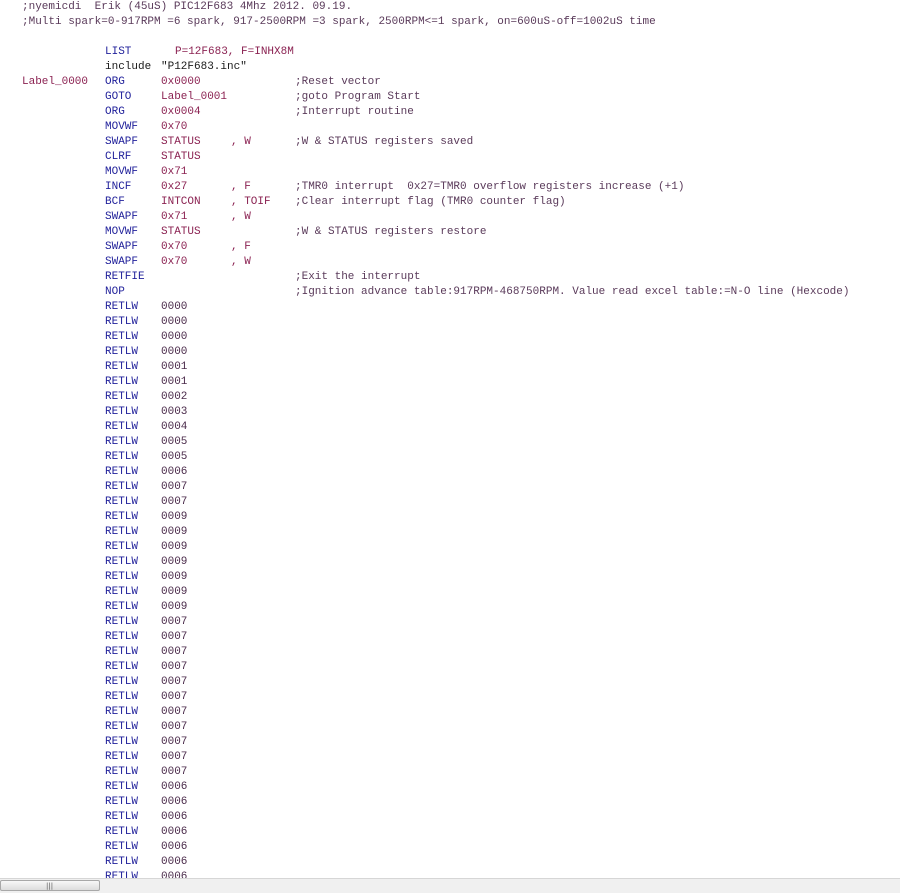  What do you see at coordinates (450, 885) in the screenshot?
I see `horizontal-scrollbar: |||` at bounding box center [450, 885].